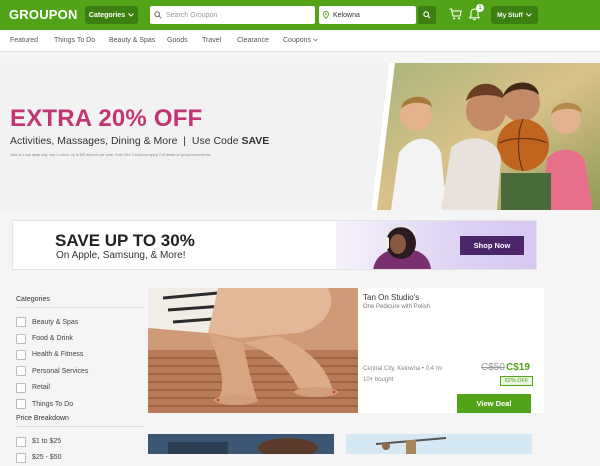 This screenshot has width=600, height=466. I want to click on filter-label: $25 - $50, so click(47, 458).